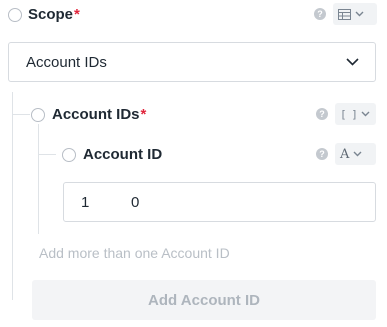 Image resolution: width=387 pixels, height=327 pixels. I want to click on account-id-type-picker: A, so click(355, 154).